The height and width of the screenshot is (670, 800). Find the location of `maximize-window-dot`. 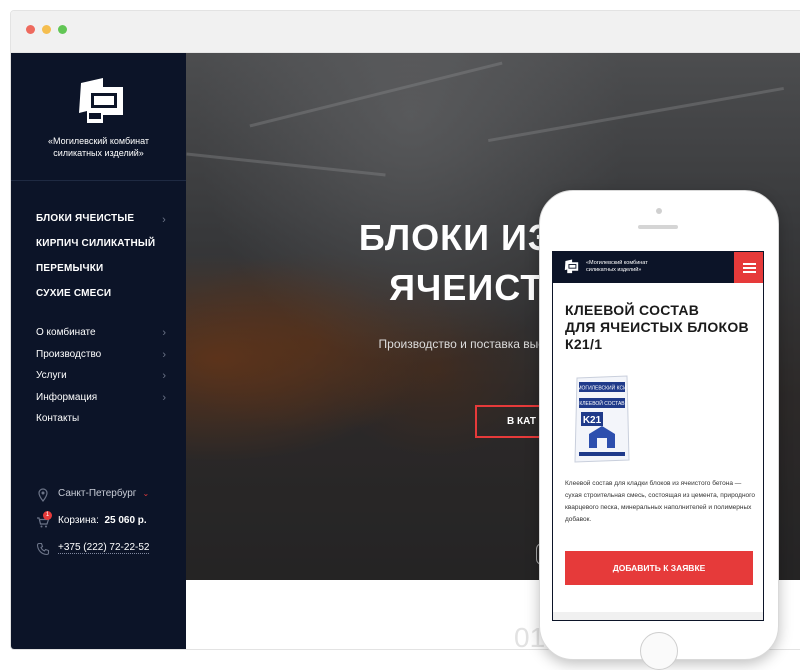

maximize-window-dot is located at coordinates (62, 29).